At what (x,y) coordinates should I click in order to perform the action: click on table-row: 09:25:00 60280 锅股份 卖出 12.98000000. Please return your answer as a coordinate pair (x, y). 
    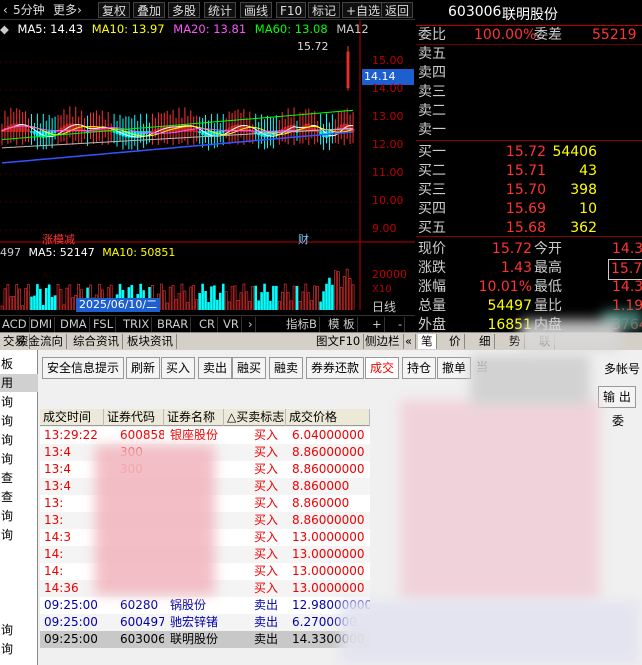
    Looking at the image, I should click on (205, 605).